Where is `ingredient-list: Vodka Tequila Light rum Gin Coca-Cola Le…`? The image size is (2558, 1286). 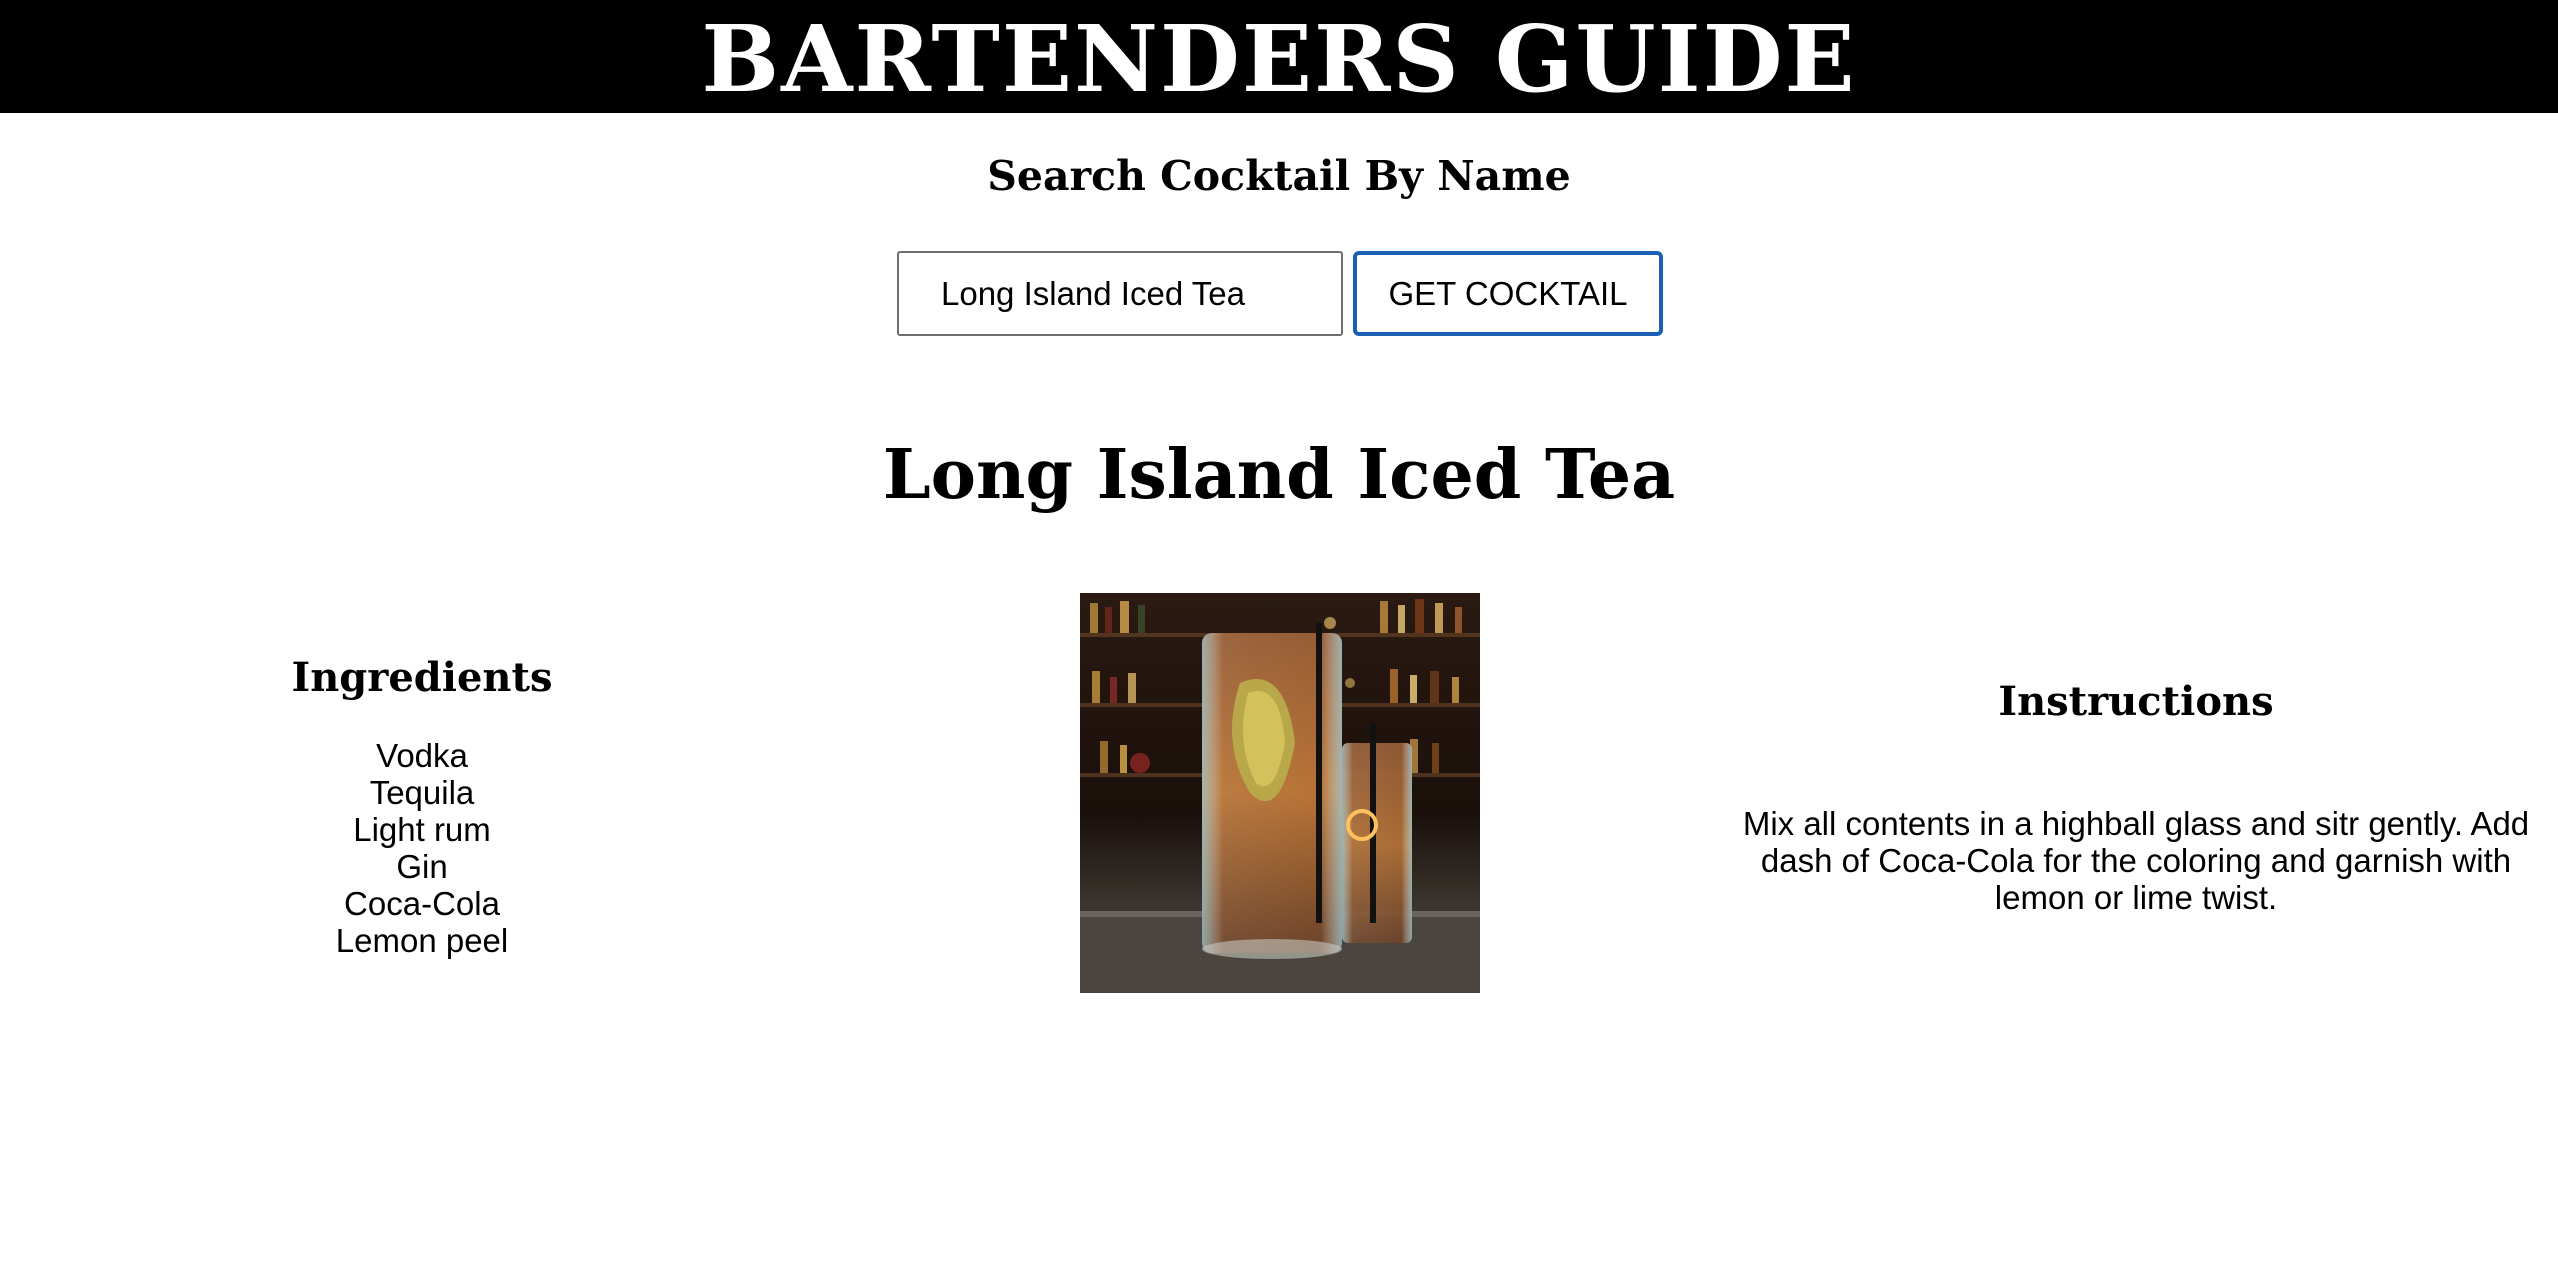 ingredient-list: Vodka Tequila Light rum Gin Coca-Cola Le… is located at coordinates (422, 848).